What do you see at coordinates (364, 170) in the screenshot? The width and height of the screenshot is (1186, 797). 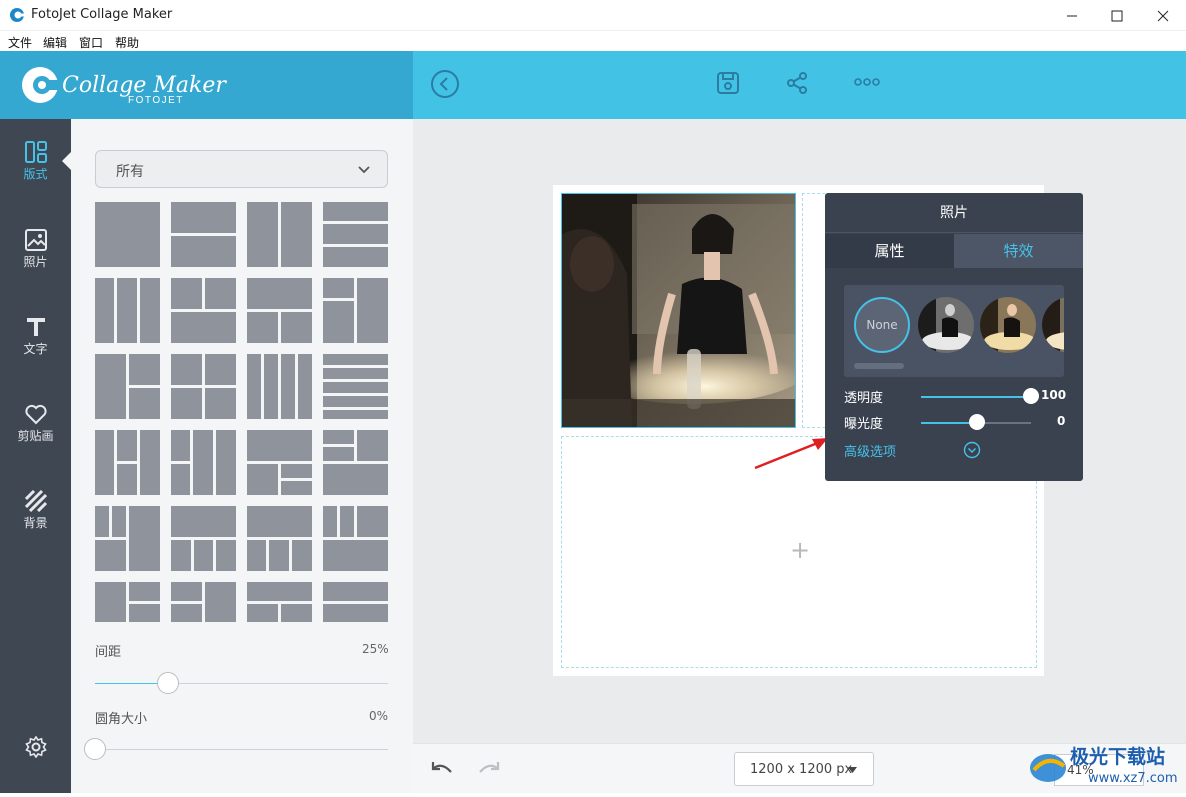 I see `chevron-down-icon` at bounding box center [364, 170].